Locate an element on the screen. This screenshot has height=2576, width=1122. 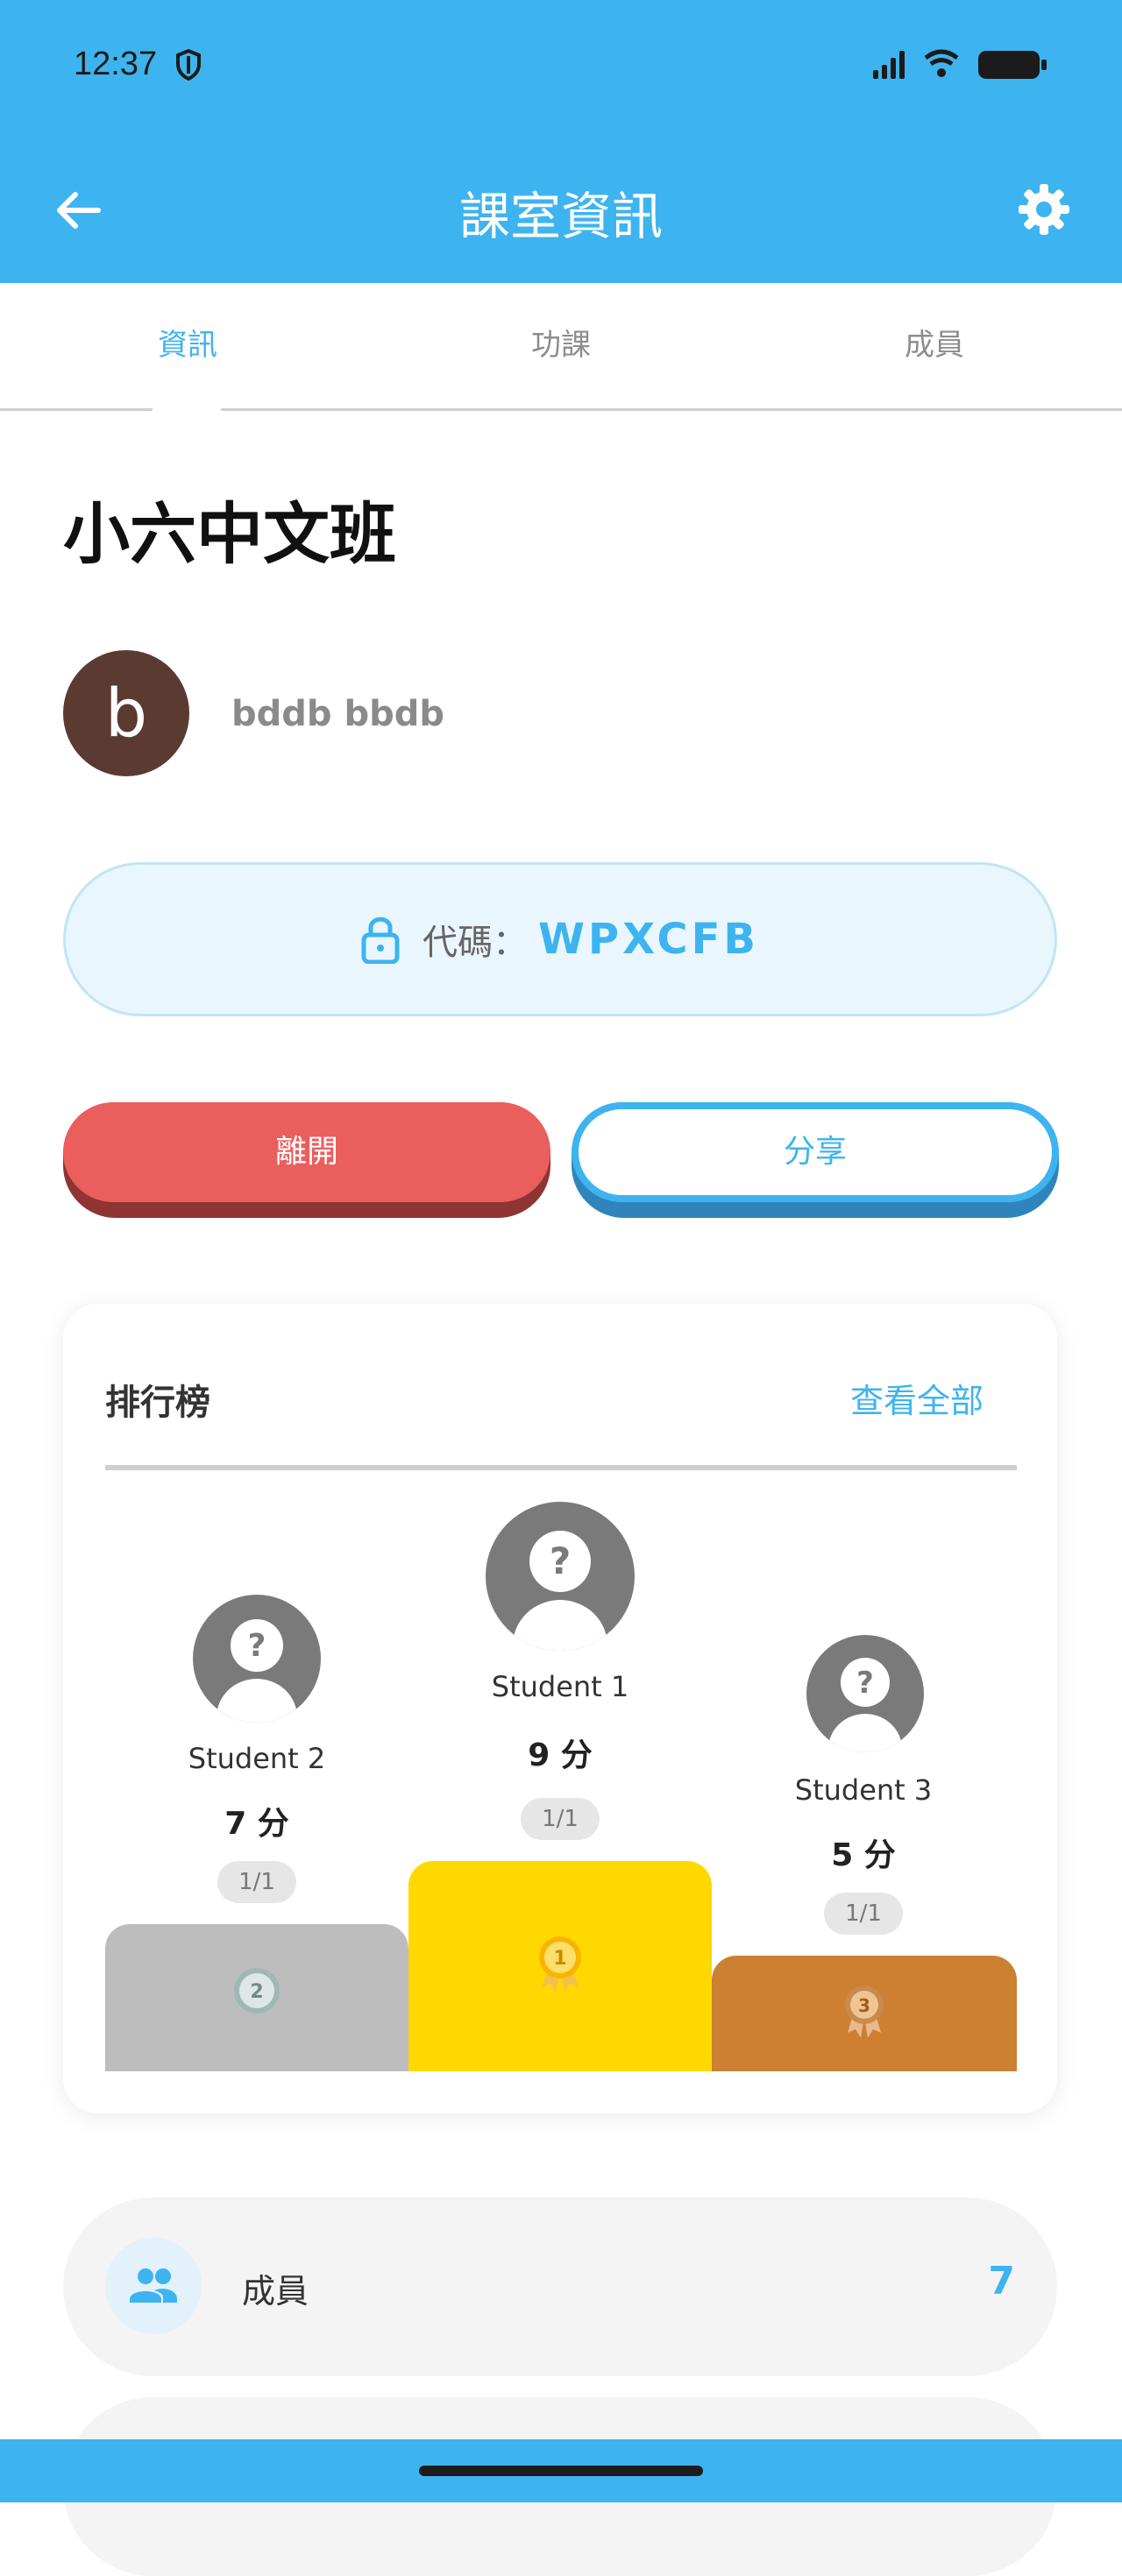
student-score: 5 分 is located at coordinates (863, 1855).